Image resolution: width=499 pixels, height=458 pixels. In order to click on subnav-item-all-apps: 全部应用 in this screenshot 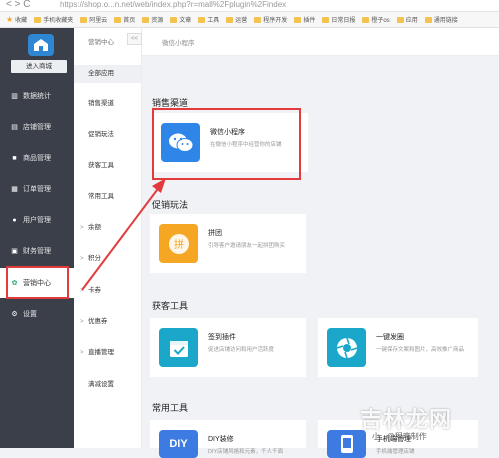, I will do `click(107, 74)`.